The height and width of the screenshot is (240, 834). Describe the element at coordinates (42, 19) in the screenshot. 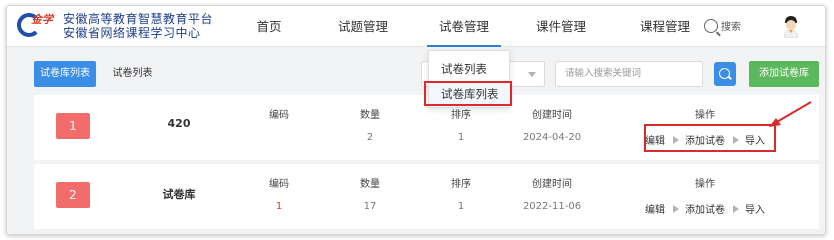

I see `logo-word: 金学` at that location.